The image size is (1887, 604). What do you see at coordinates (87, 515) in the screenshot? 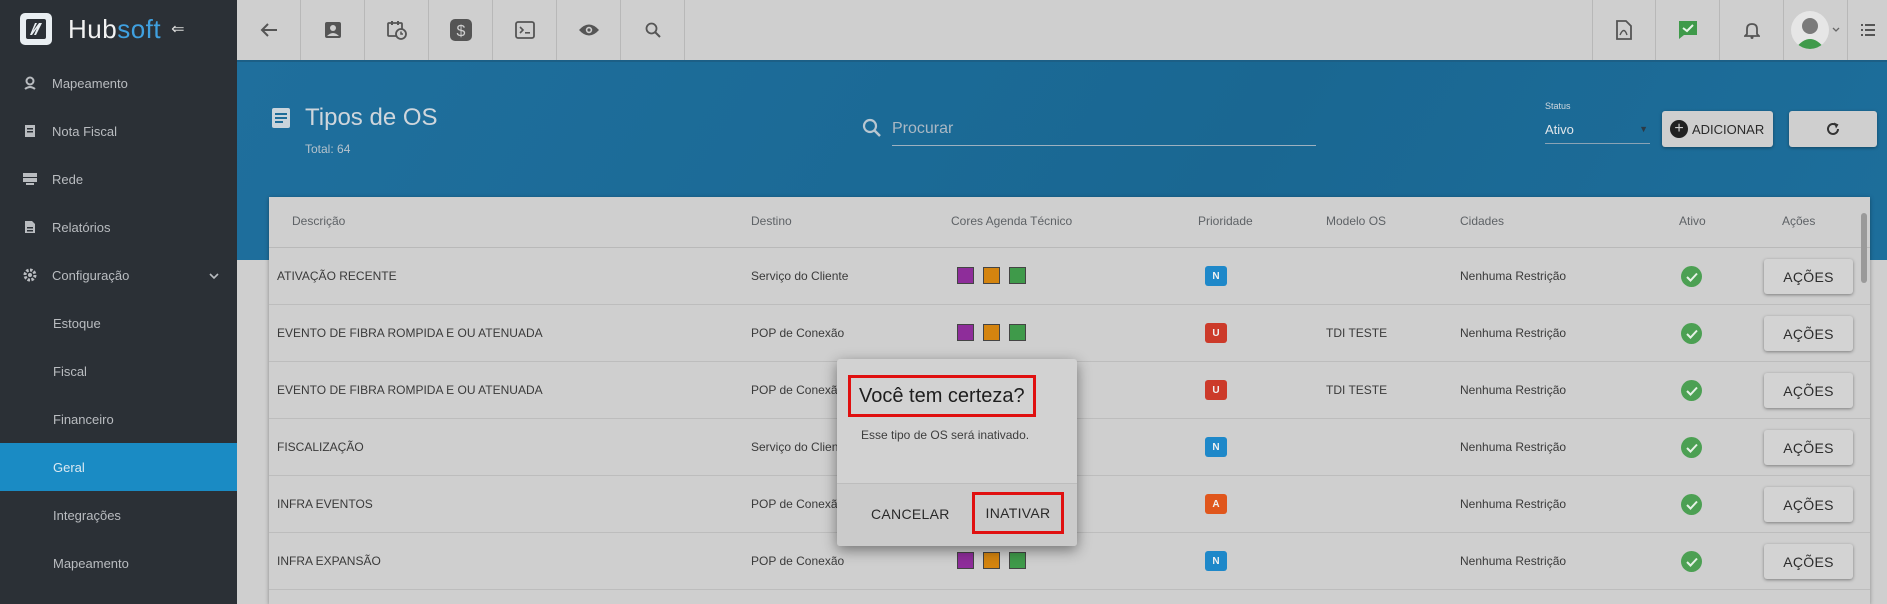
I see `sidebar-item-label: Integrações` at bounding box center [87, 515].